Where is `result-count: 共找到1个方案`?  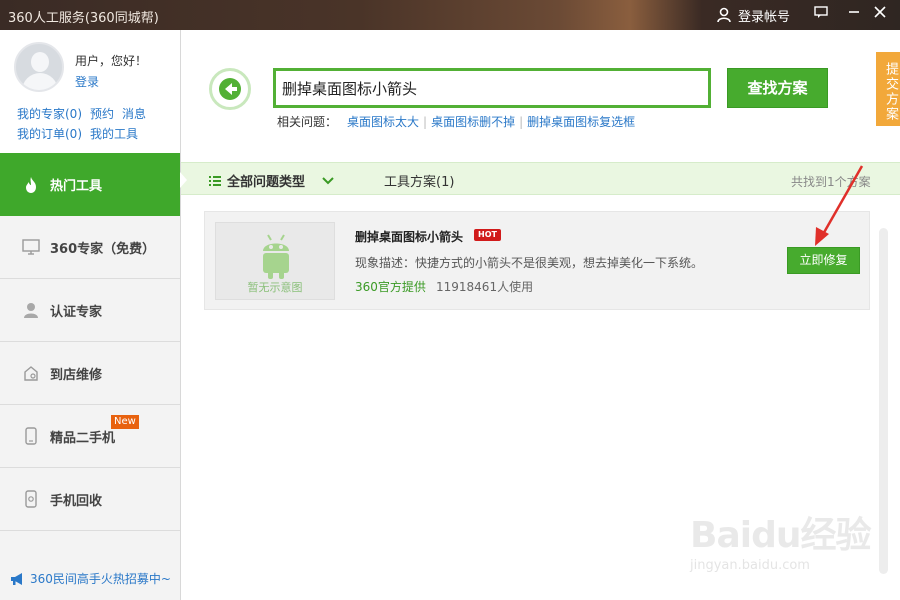 result-count: 共找到1个方案 is located at coordinates (831, 182).